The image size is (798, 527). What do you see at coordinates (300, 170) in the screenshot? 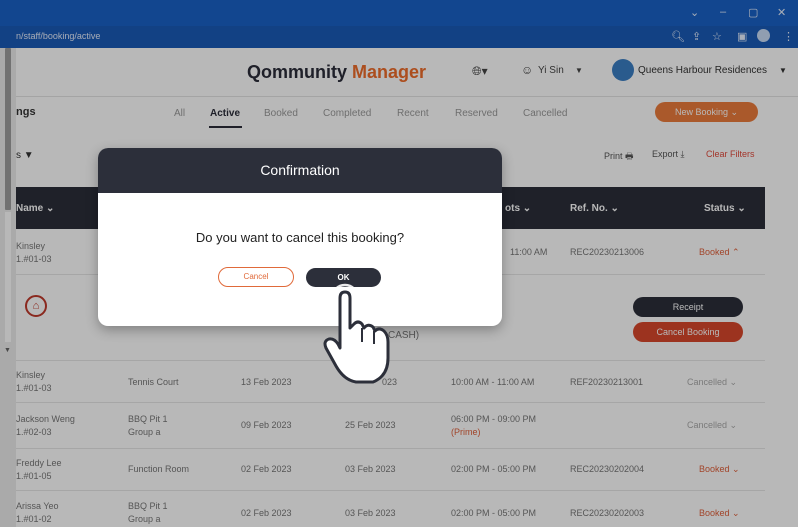
I see `dialog-title: Confirmation` at bounding box center [300, 170].